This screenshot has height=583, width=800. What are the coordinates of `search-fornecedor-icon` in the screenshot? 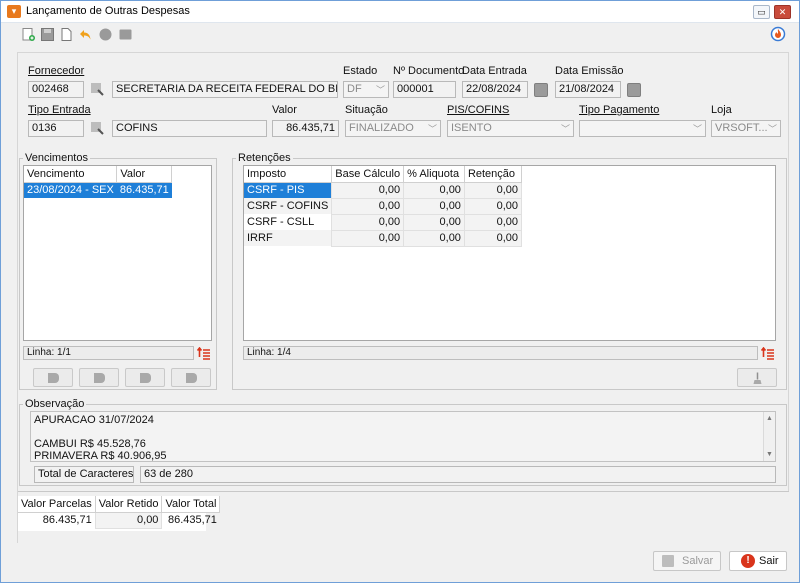 It's located at (97, 89).